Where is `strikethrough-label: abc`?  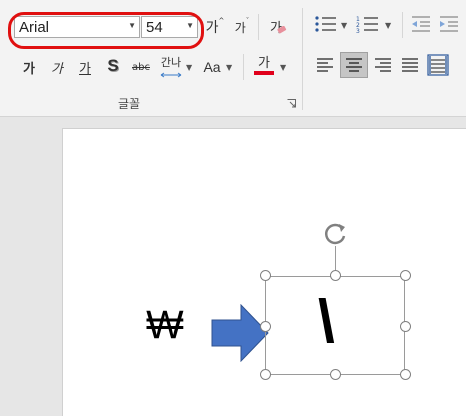
strikethrough-label: abc is located at coordinates (141, 67).